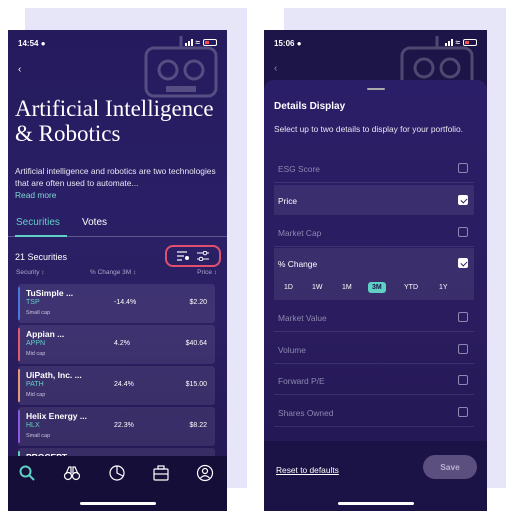 The height and width of the screenshot is (519, 512). Describe the element at coordinates (347, 287) in the screenshot. I see `period-1m: 1M` at that location.